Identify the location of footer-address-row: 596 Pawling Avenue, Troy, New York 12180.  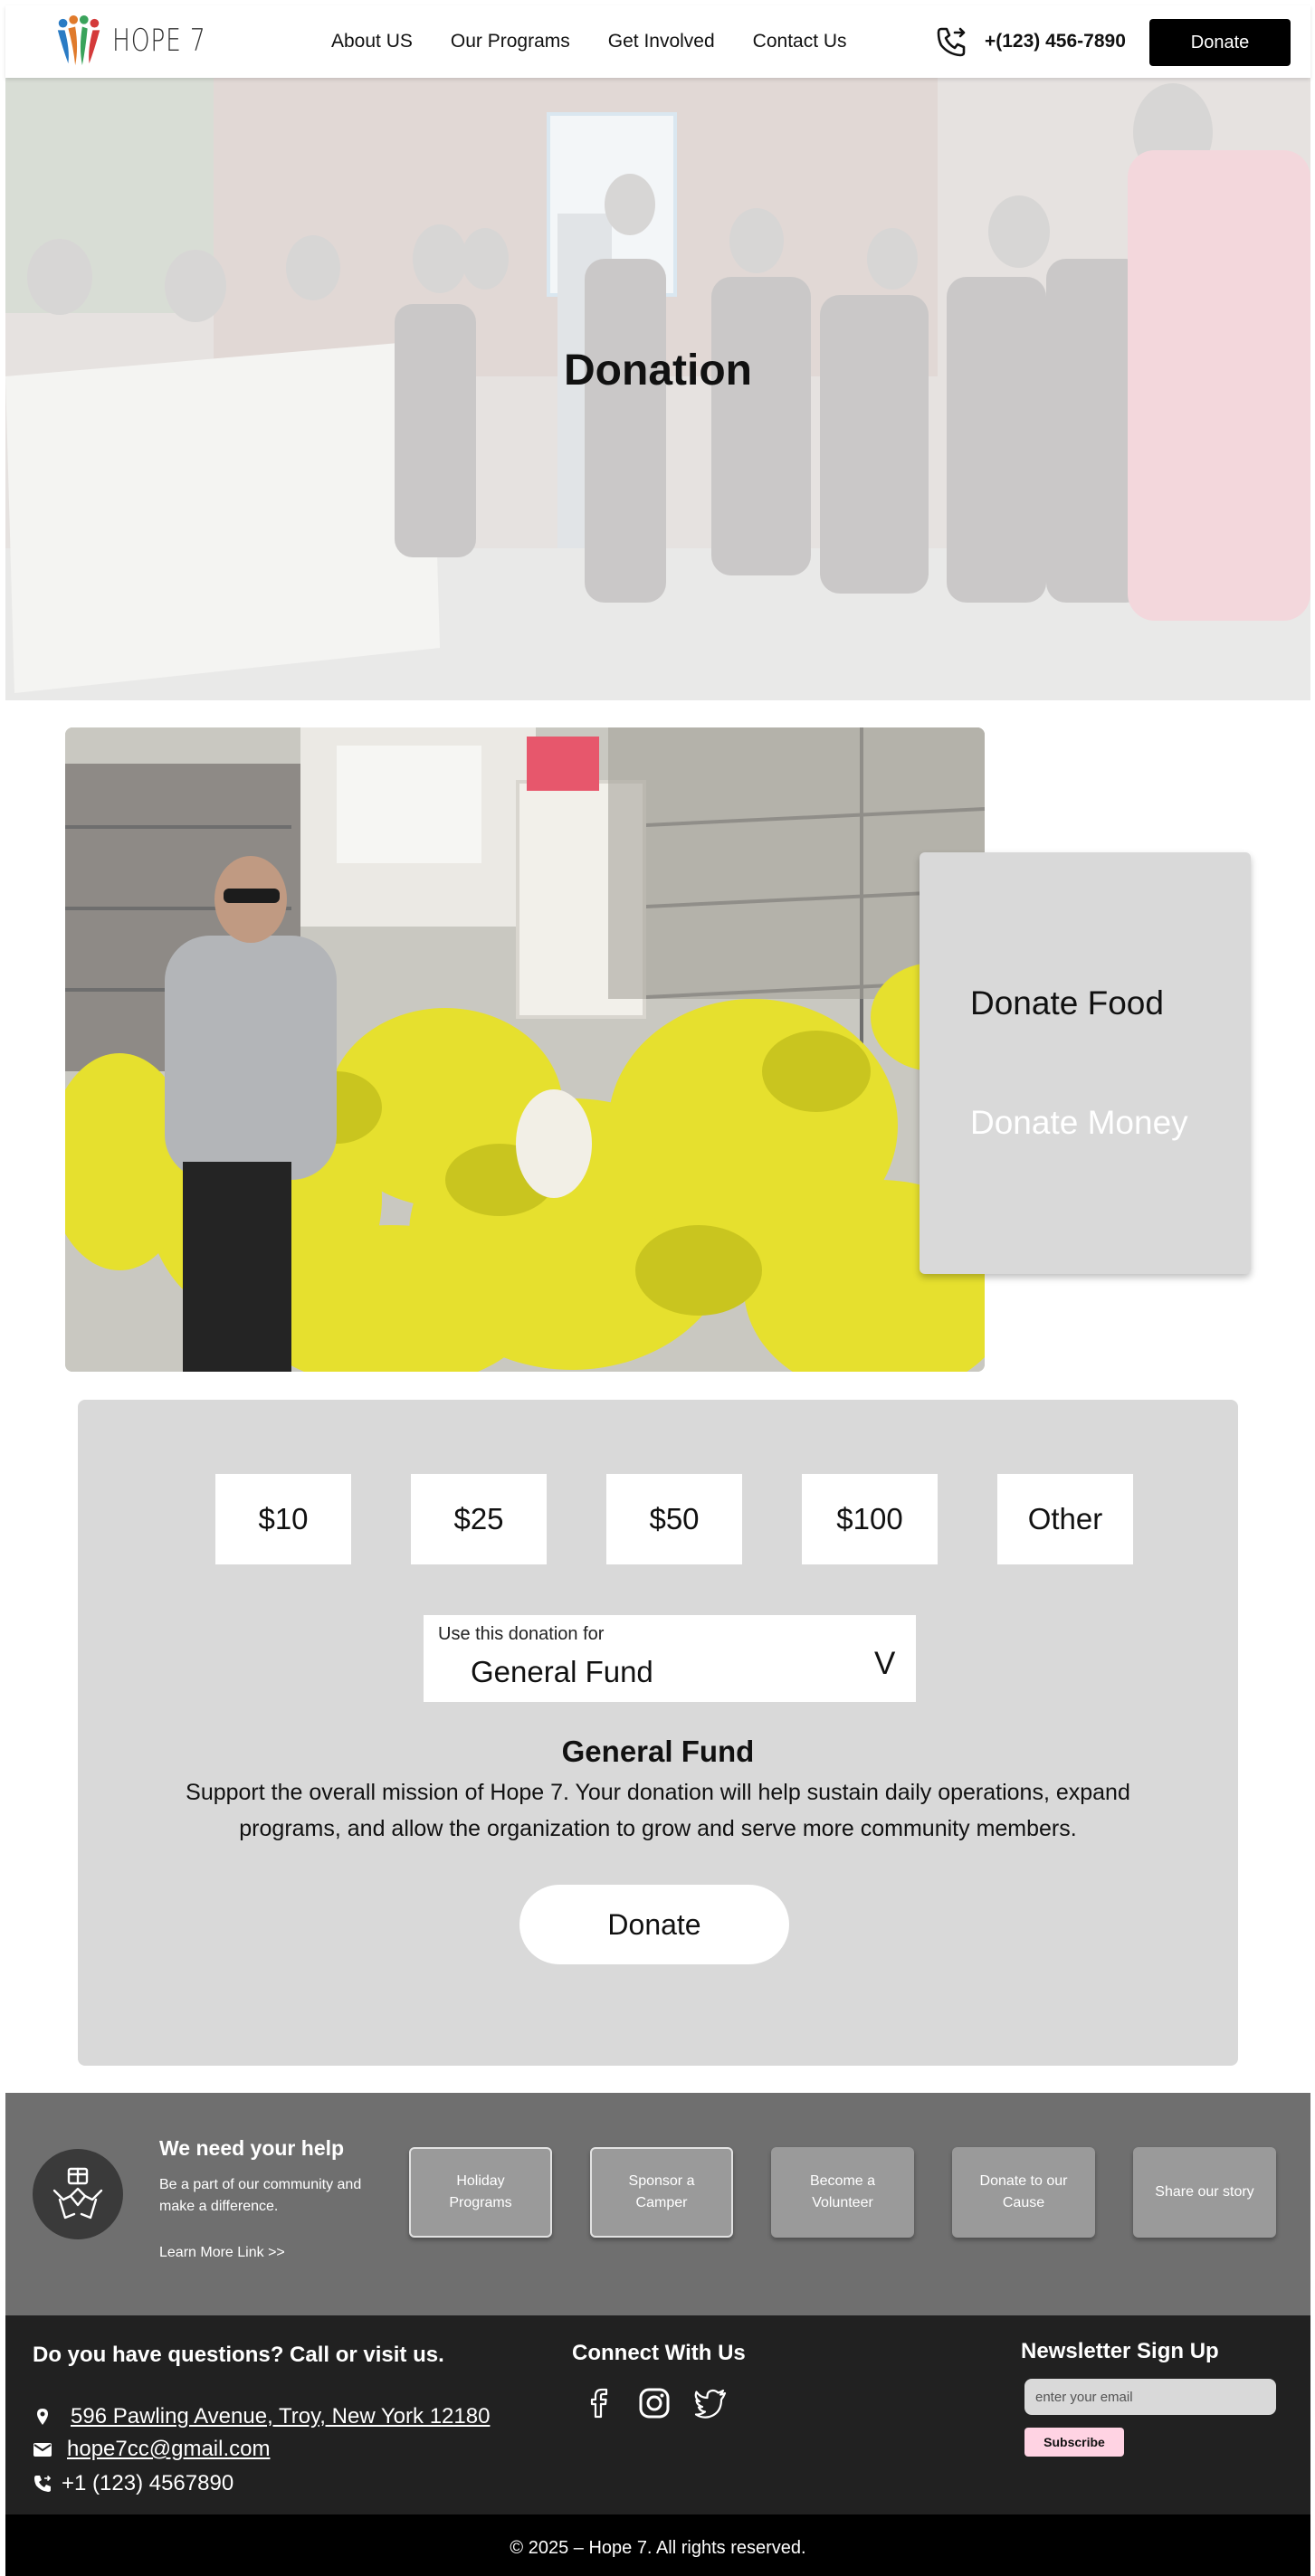
(261, 2416).